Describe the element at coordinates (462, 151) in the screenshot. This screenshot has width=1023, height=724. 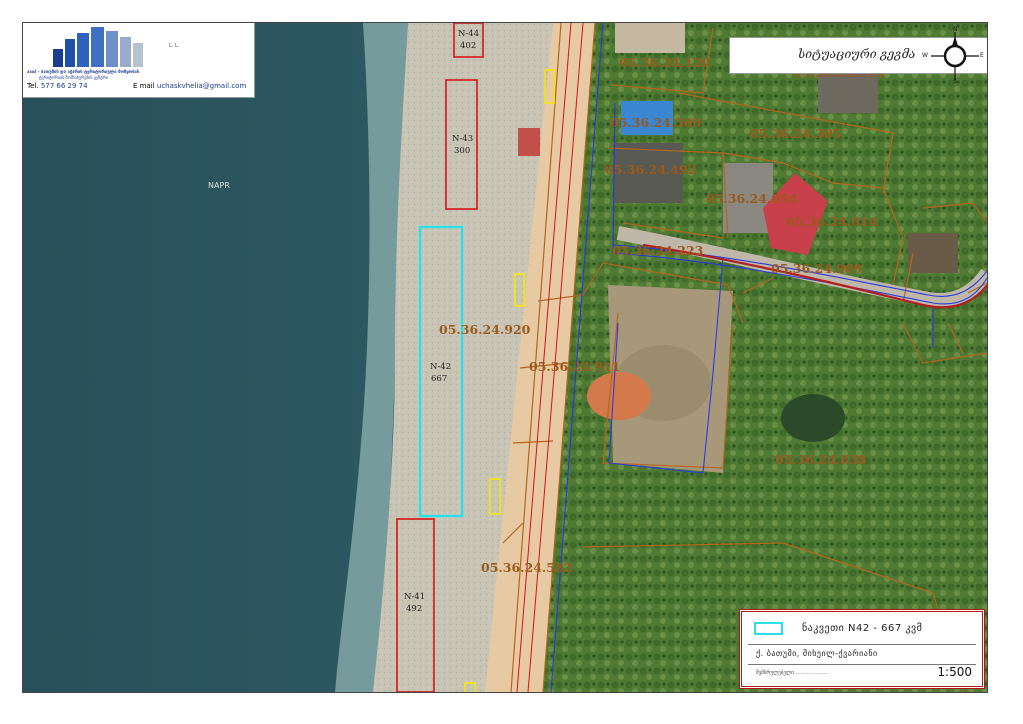
I see `plot-n43-area: 300` at that location.